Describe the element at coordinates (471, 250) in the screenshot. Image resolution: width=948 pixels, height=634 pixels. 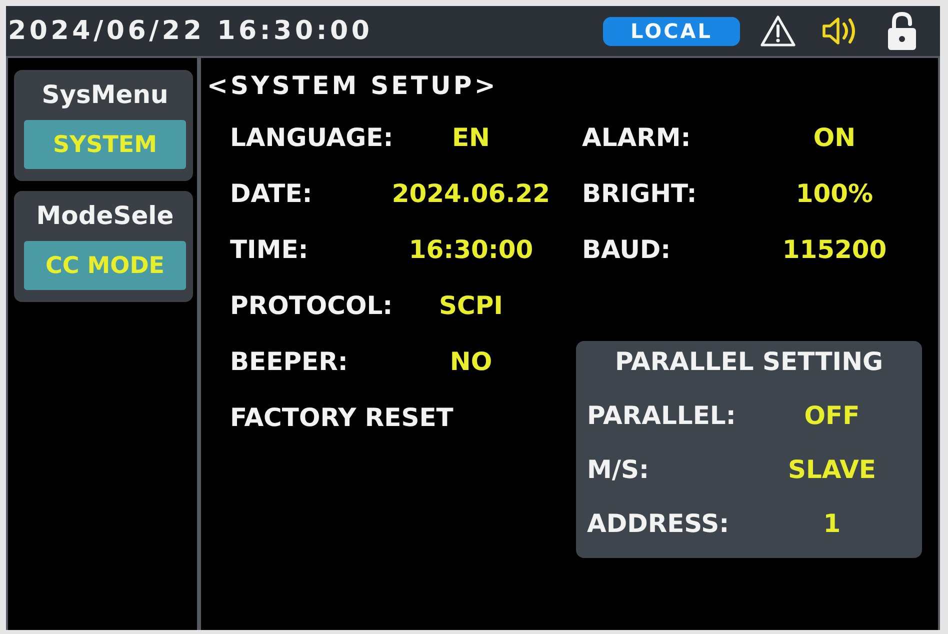
I see `setting-value: 16:30:00` at that location.